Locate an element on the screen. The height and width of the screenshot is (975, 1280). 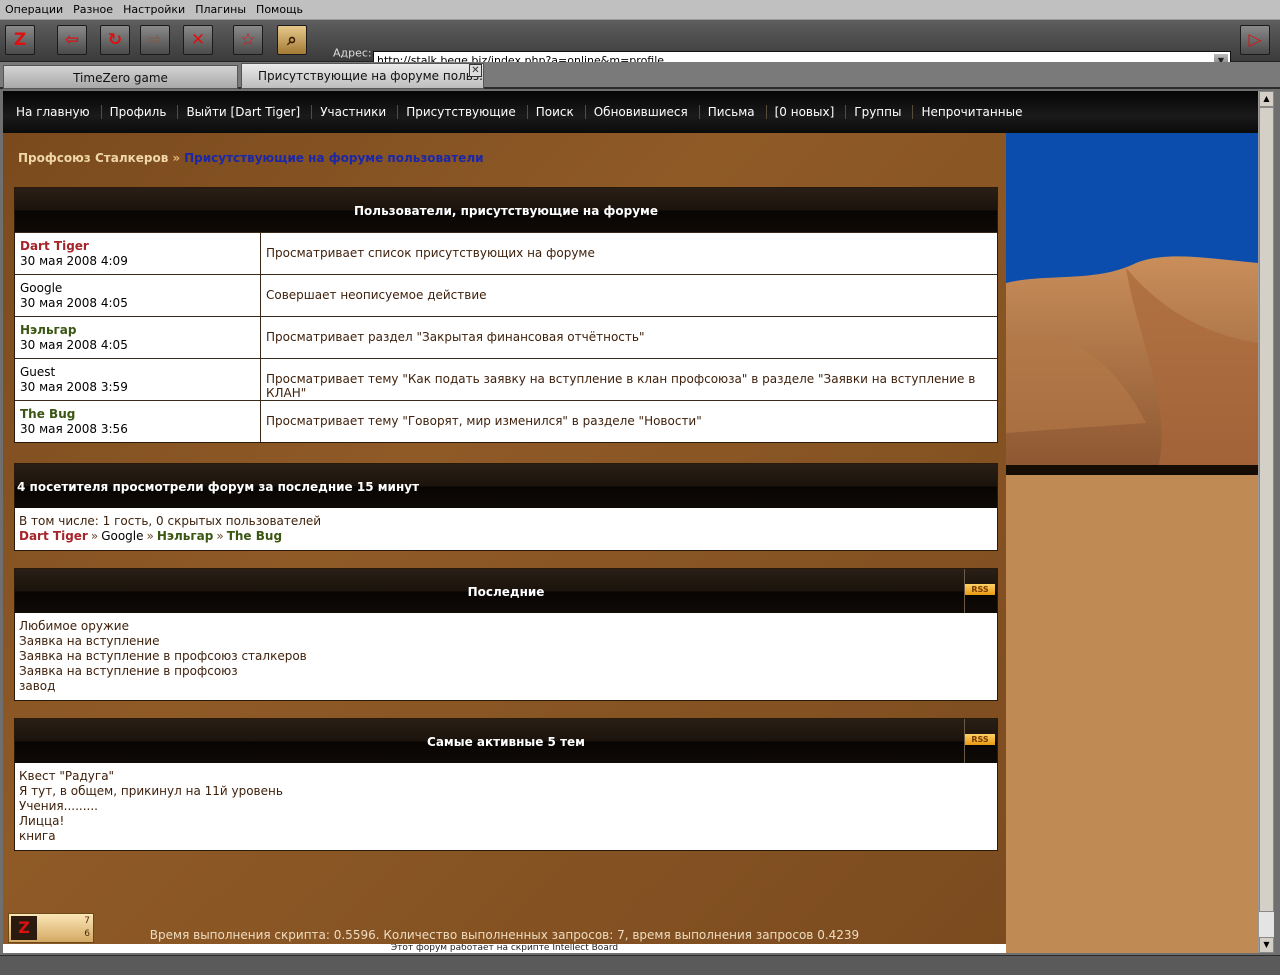
menu-settings: Настройки is located at coordinates (154, 9).